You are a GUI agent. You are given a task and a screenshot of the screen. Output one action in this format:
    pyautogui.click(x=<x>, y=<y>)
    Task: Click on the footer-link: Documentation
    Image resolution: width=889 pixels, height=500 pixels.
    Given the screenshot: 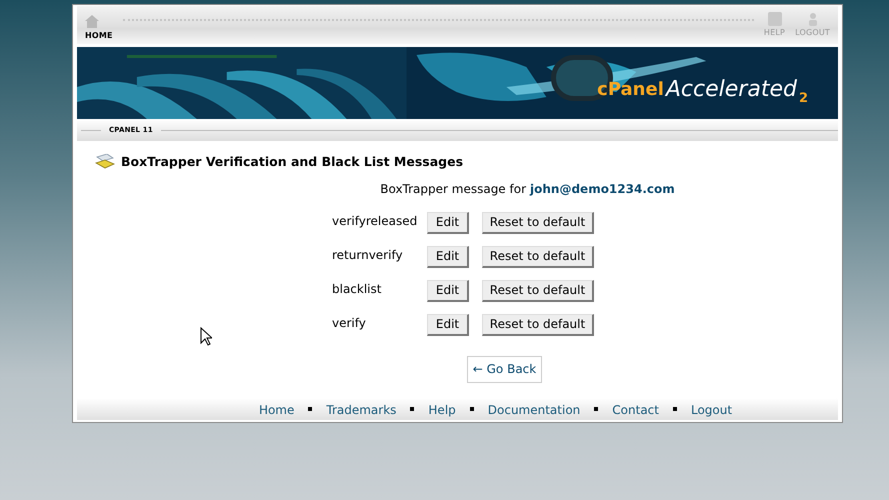 What is the action you would take?
    pyautogui.click(x=534, y=410)
    